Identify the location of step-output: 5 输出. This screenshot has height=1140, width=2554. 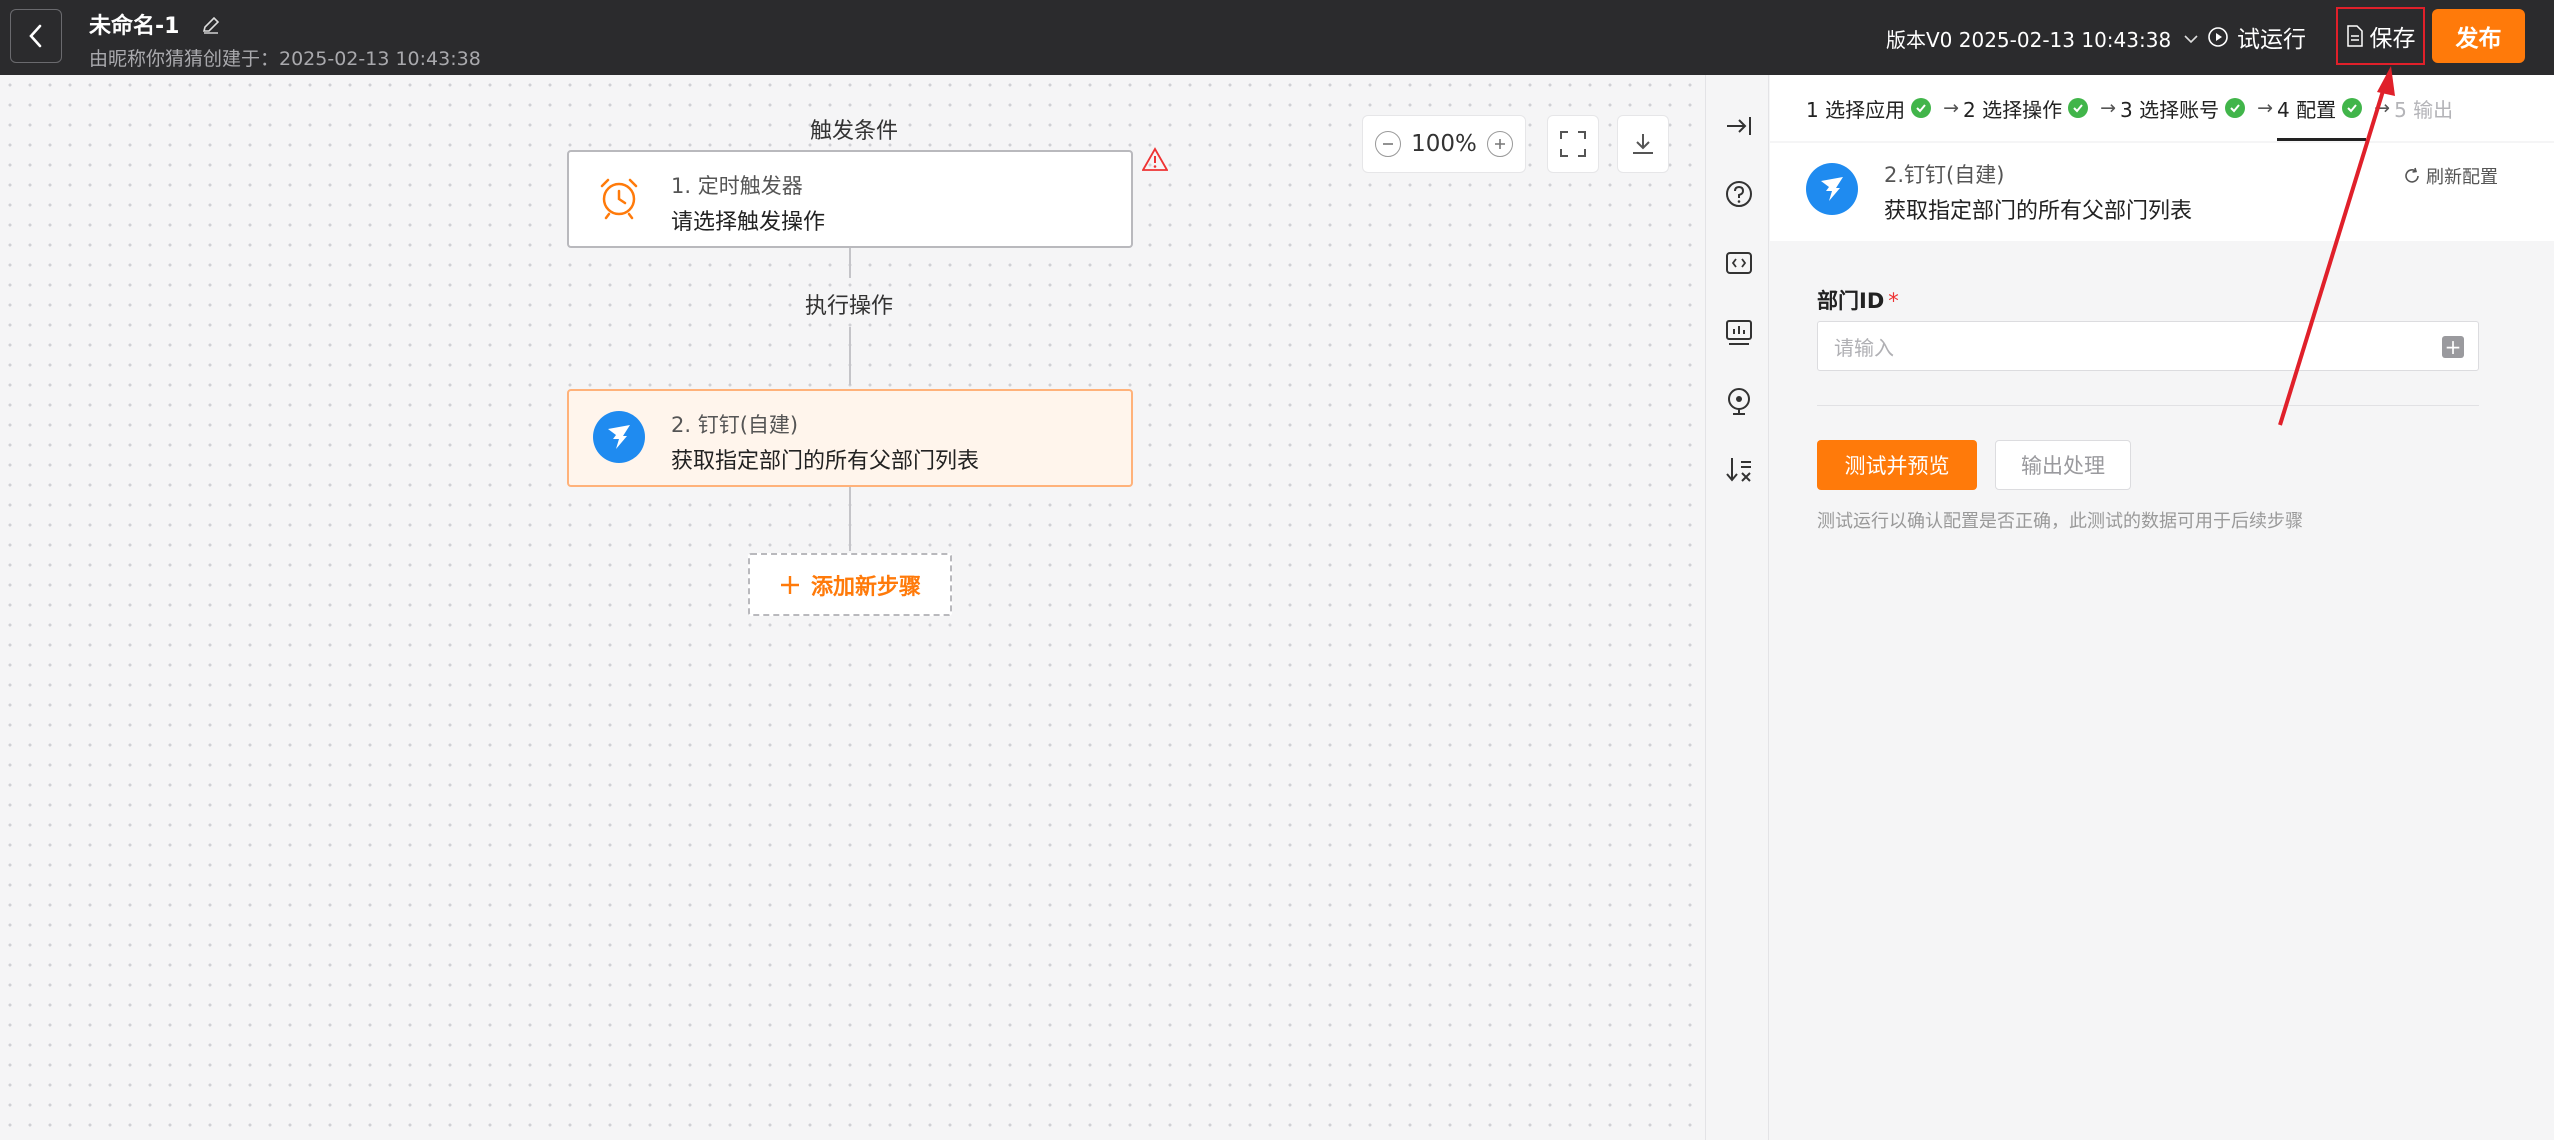
(2423, 108).